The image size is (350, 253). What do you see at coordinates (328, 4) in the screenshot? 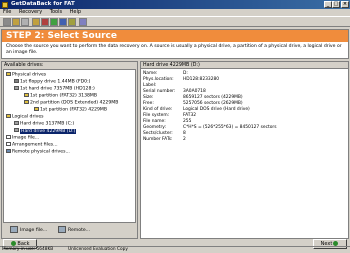
I see `minimize-button: _` at bounding box center [328, 4].